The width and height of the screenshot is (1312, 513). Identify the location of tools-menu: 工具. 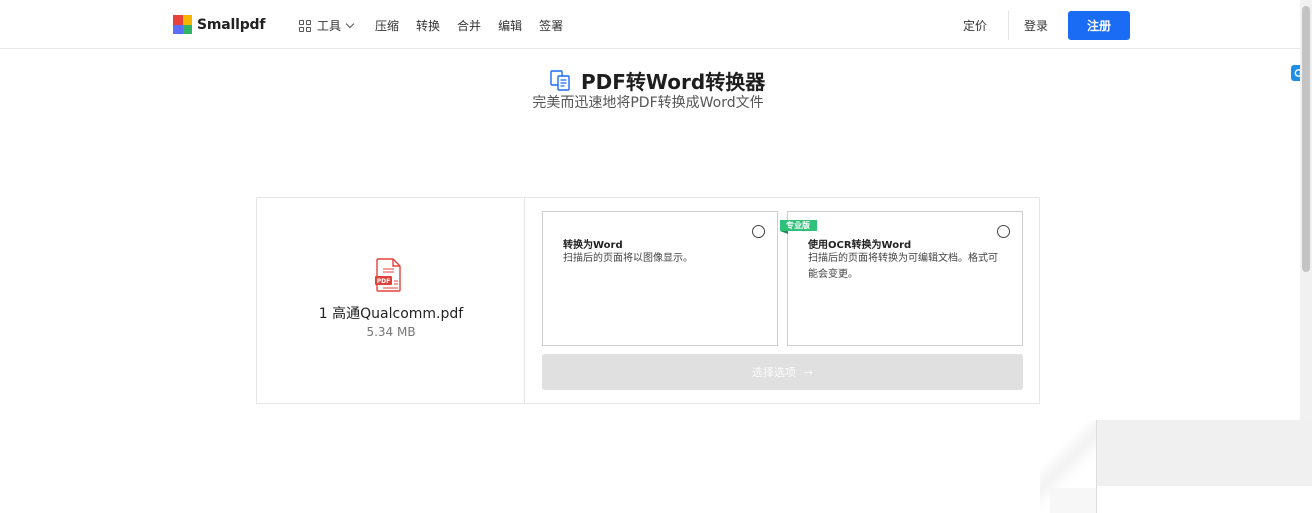
(327, 25).